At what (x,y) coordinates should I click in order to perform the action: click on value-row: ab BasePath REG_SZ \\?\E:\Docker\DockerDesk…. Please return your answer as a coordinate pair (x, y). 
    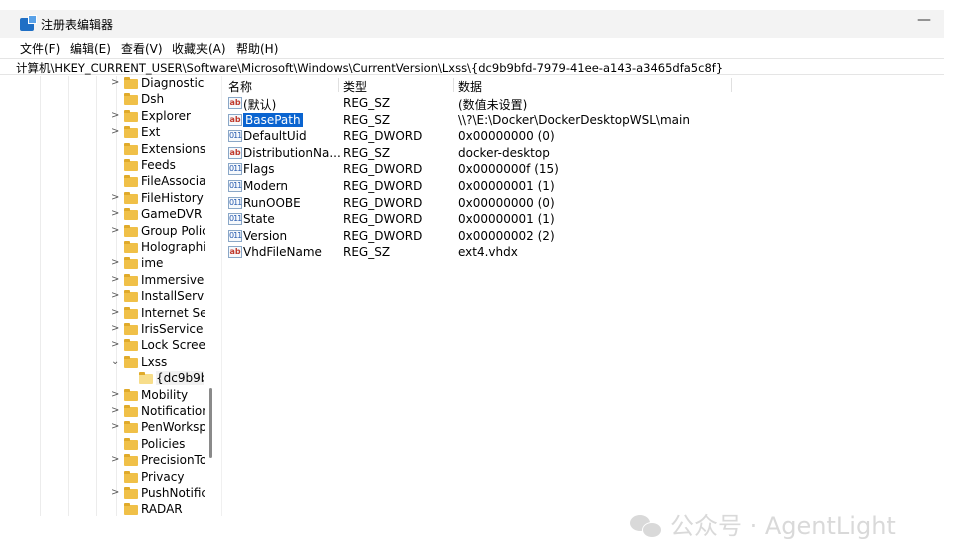
    Looking at the image, I should click on (584, 120).